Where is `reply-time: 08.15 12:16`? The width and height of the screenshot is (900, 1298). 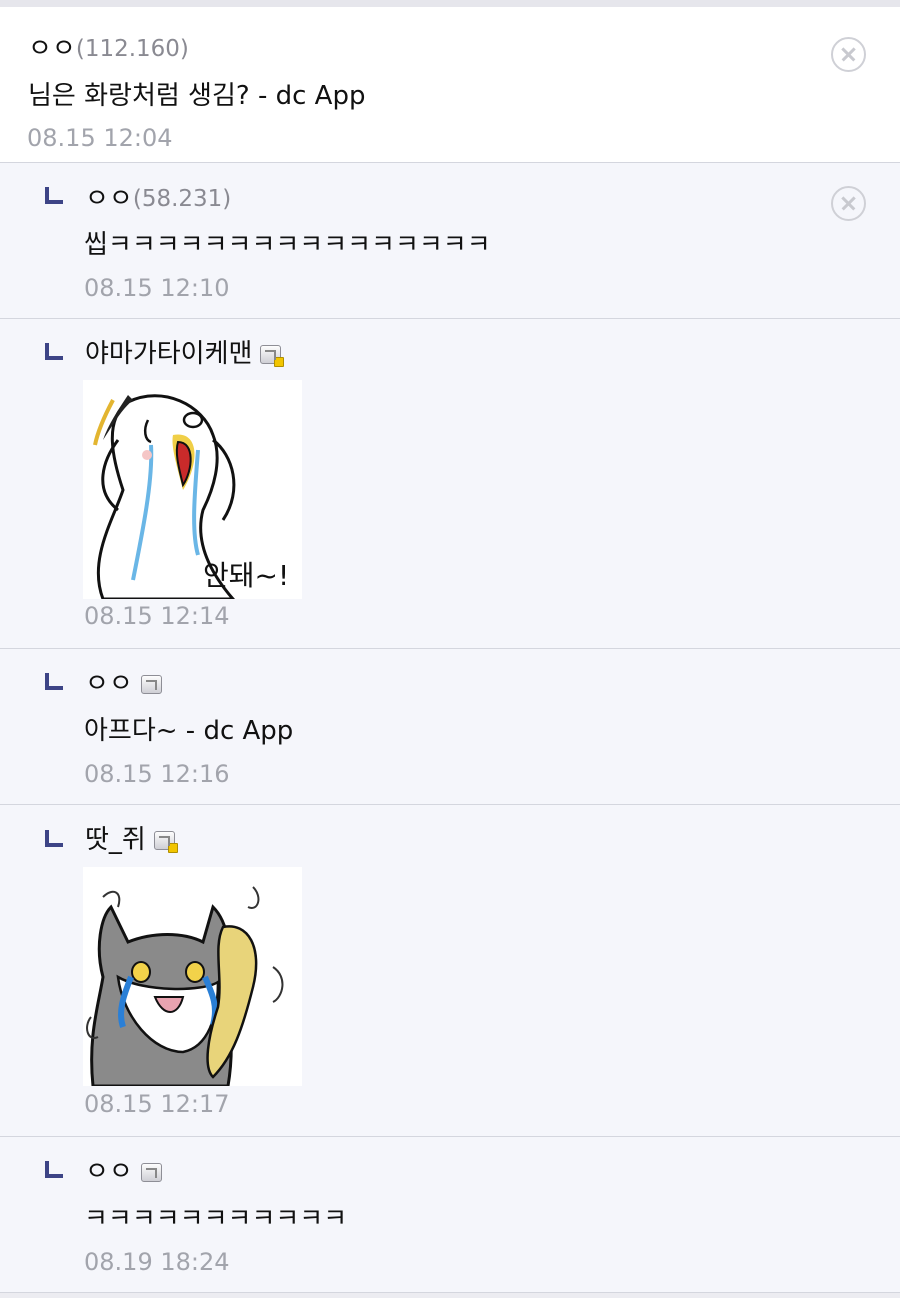
reply-time: 08.15 12:16 is located at coordinates (157, 774).